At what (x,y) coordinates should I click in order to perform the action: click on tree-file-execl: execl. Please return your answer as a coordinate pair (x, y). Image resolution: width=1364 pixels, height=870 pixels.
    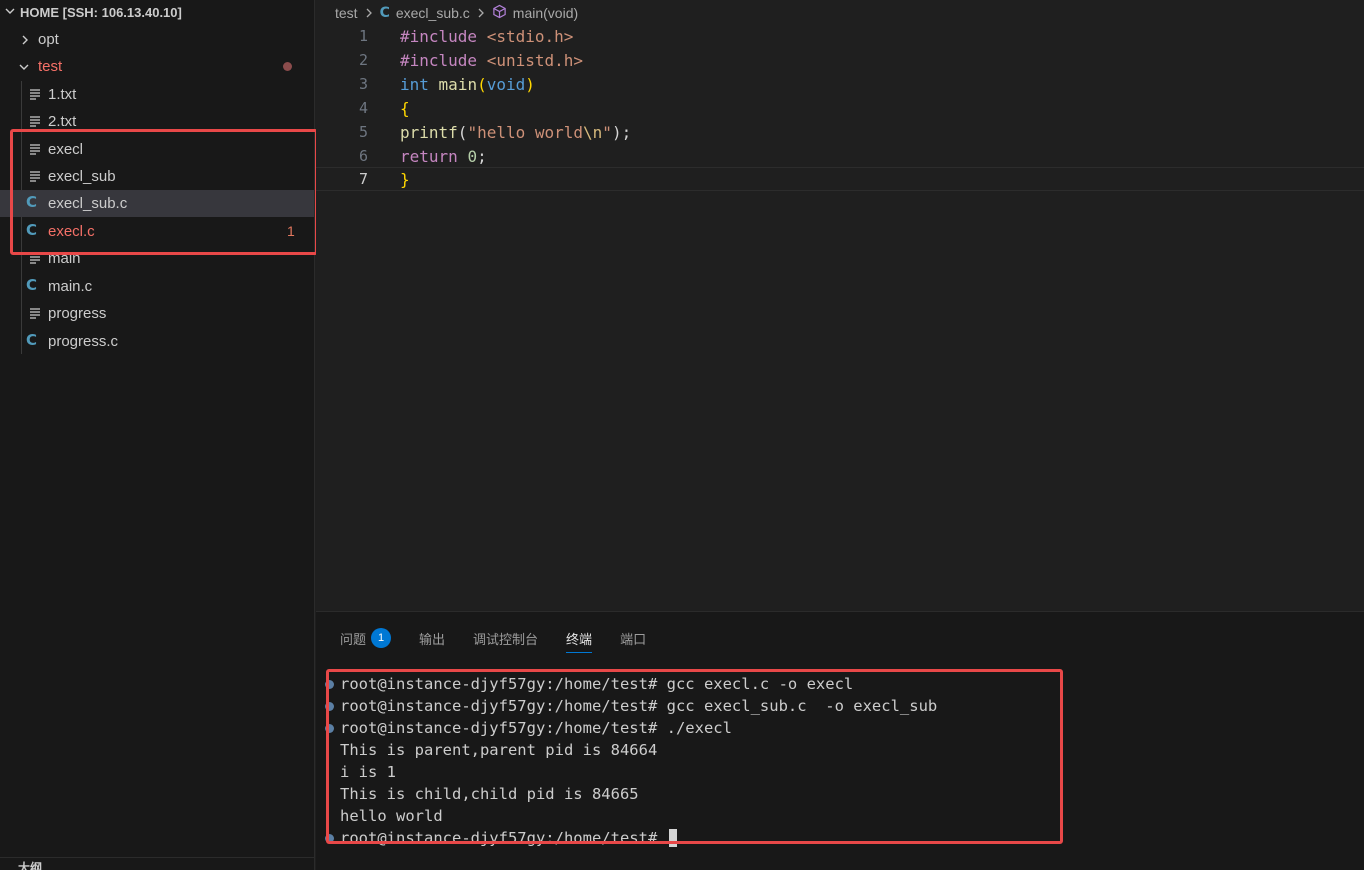
    Looking at the image, I should click on (157, 149).